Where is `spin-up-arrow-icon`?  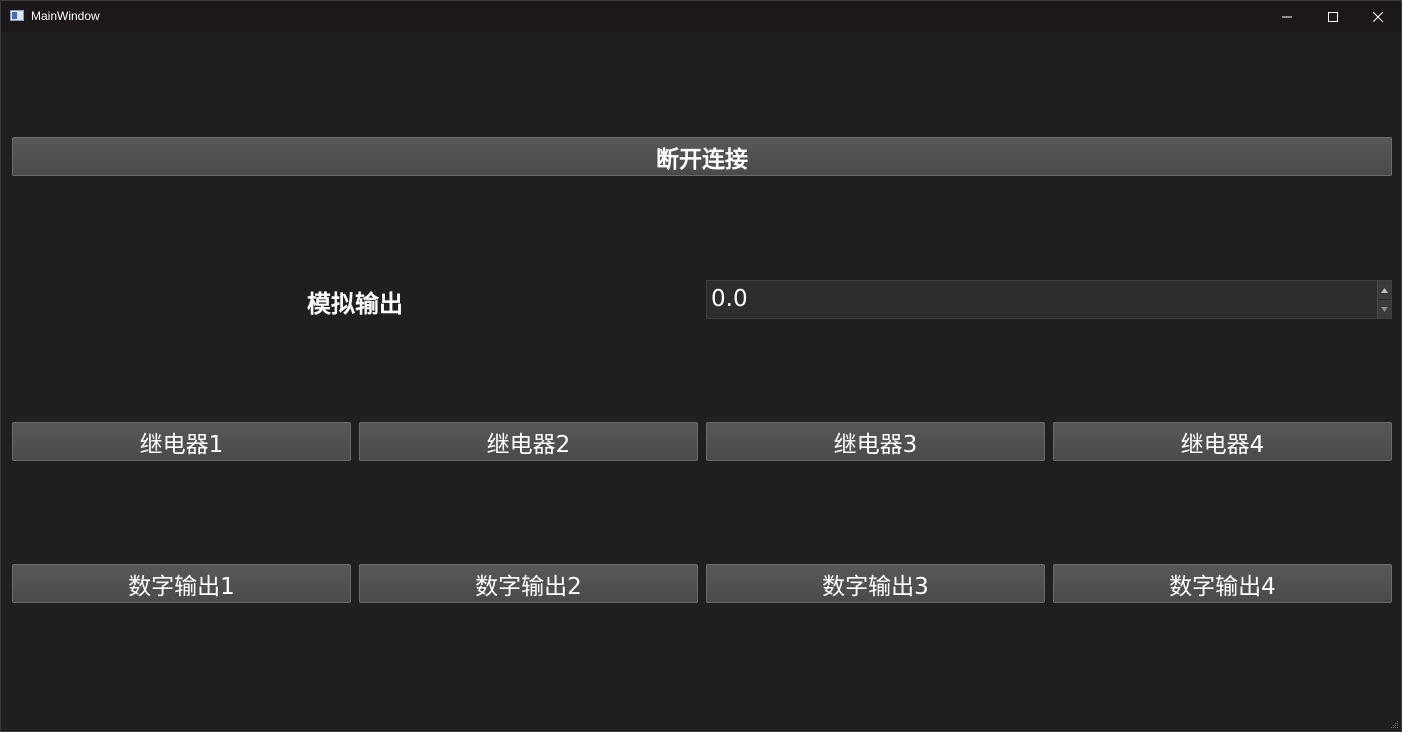
spin-up-arrow-icon is located at coordinates (1384, 290).